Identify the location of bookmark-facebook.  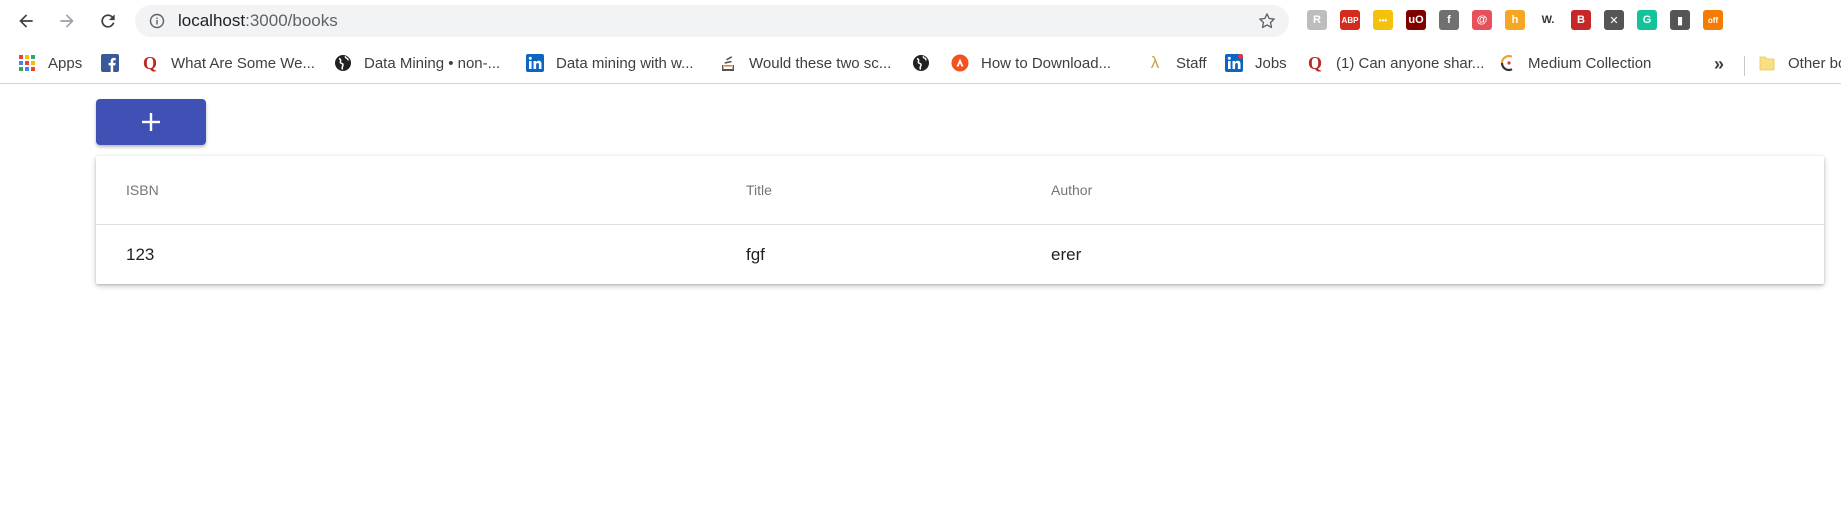
(116, 63).